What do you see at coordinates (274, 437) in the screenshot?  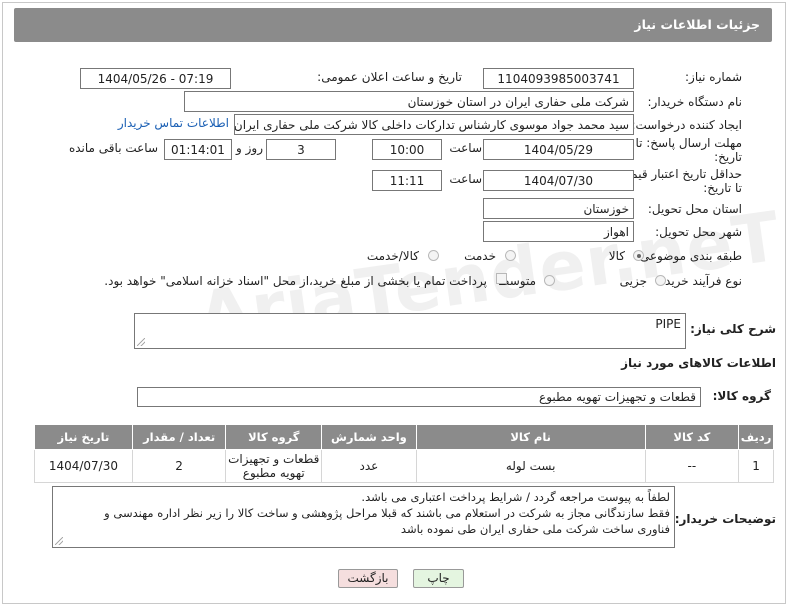 I see `col-header-group: گروه کالا` at bounding box center [274, 437].